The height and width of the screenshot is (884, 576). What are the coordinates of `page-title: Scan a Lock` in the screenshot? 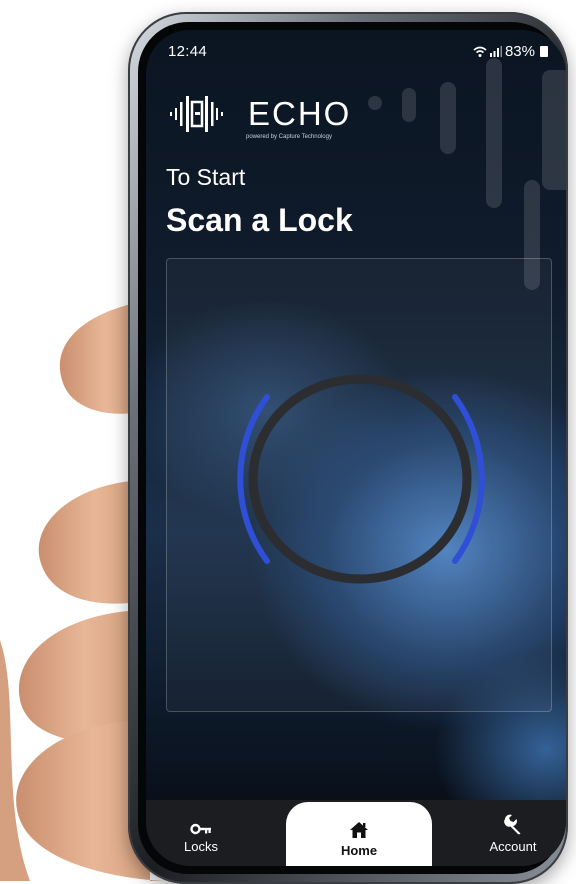 It's located at (259, 220).